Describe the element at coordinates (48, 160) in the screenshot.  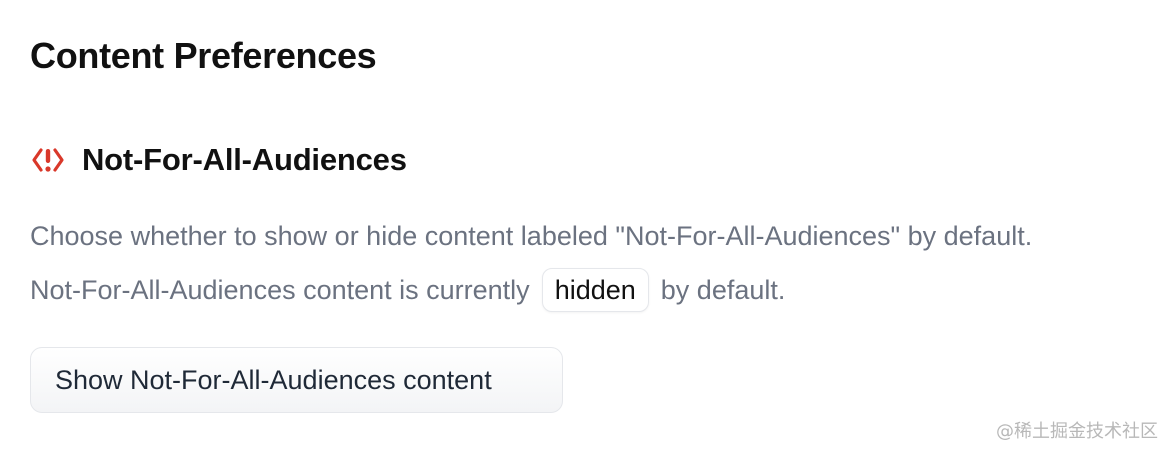
I see `alert-octagon-icon` at that location.